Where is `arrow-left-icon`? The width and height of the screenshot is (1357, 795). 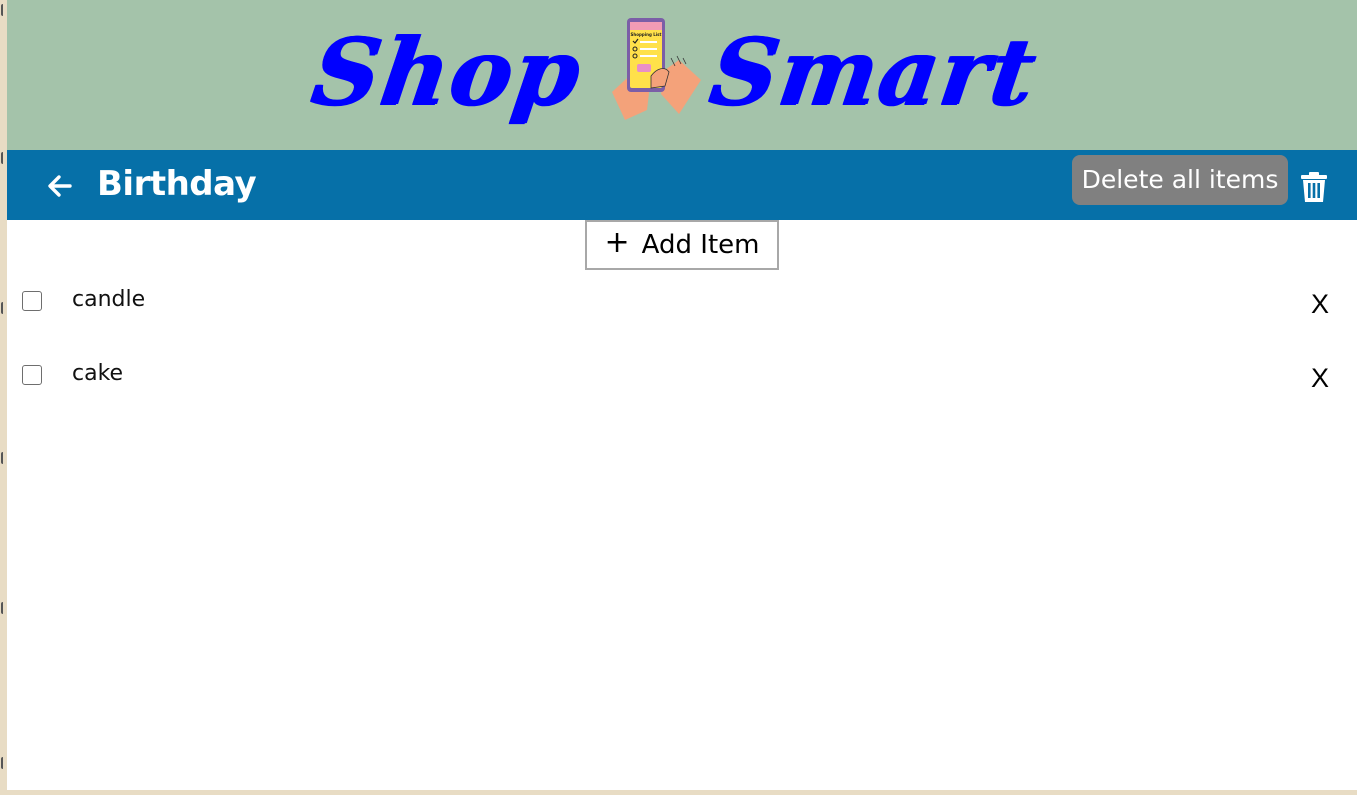
arrow-left-icon is located at coordinates (60, 186).